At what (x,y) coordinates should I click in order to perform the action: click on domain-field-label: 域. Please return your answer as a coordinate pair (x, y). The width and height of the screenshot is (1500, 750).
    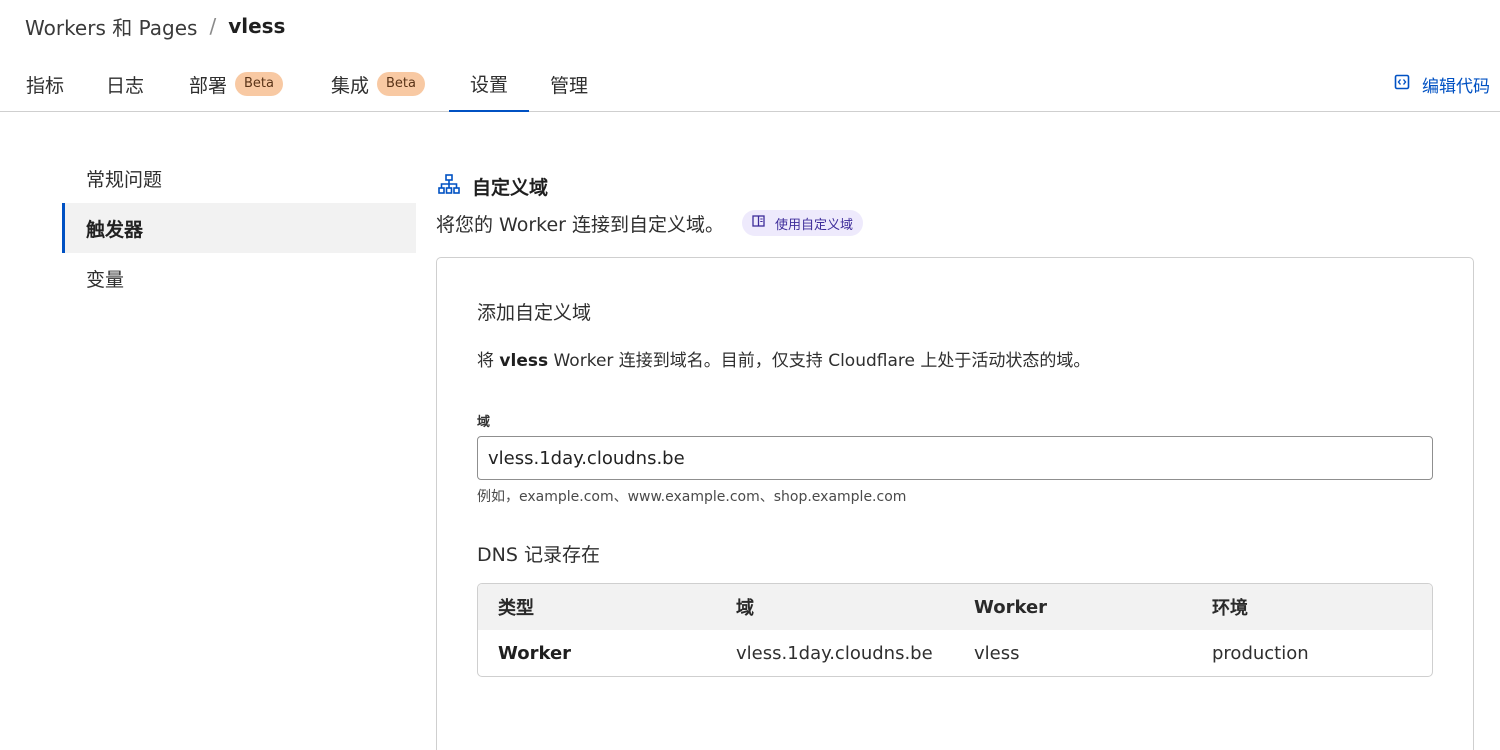
    Looking at the image, I should click on (484, 422).